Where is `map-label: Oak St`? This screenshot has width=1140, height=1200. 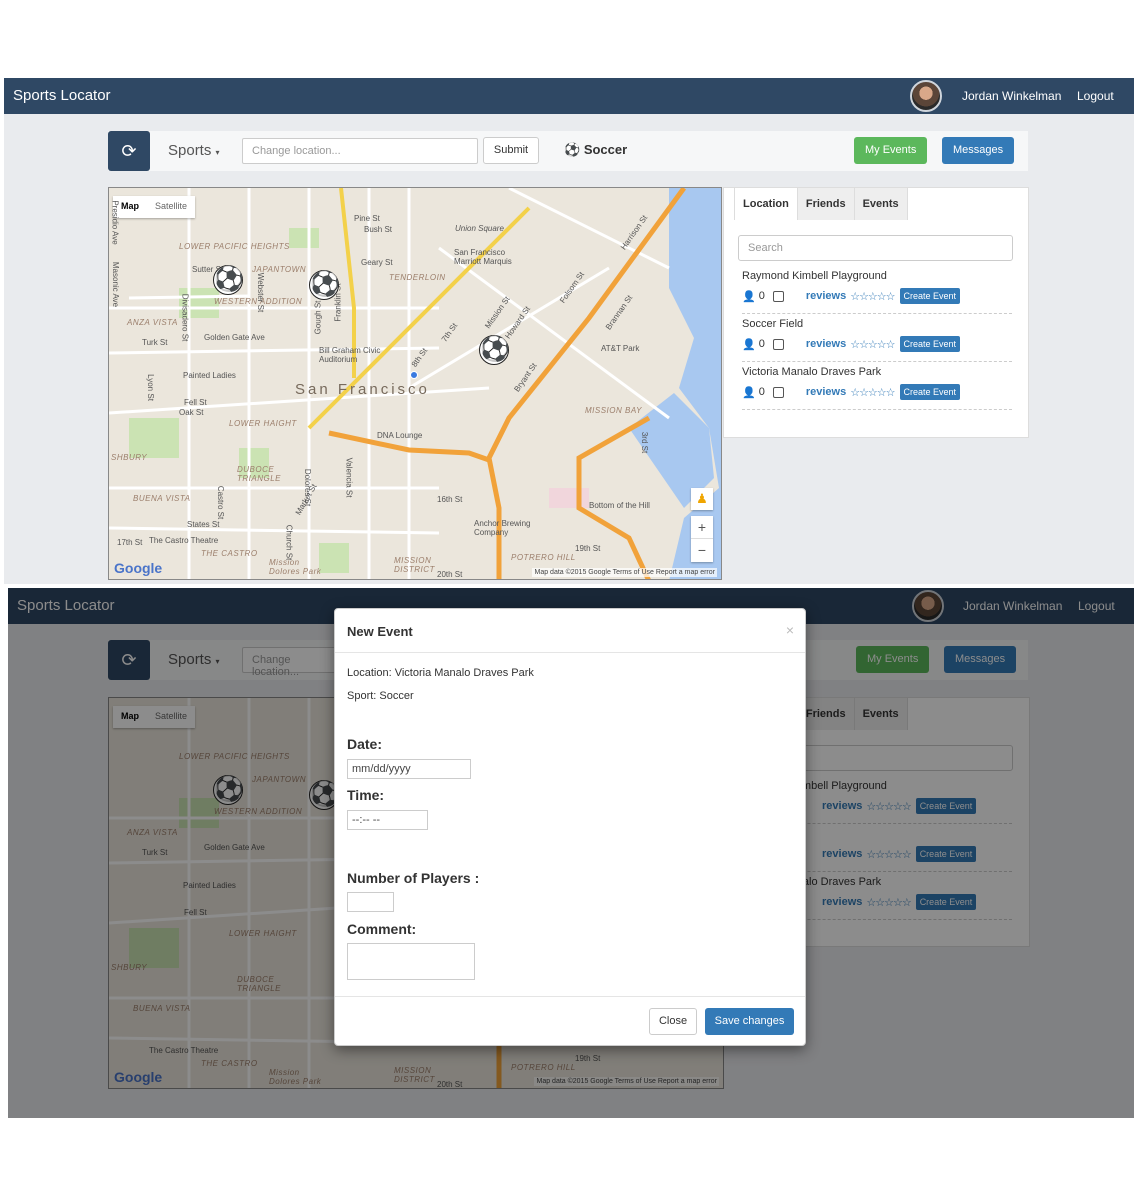 map-label: Oak St is located at coordinates (191, 412).